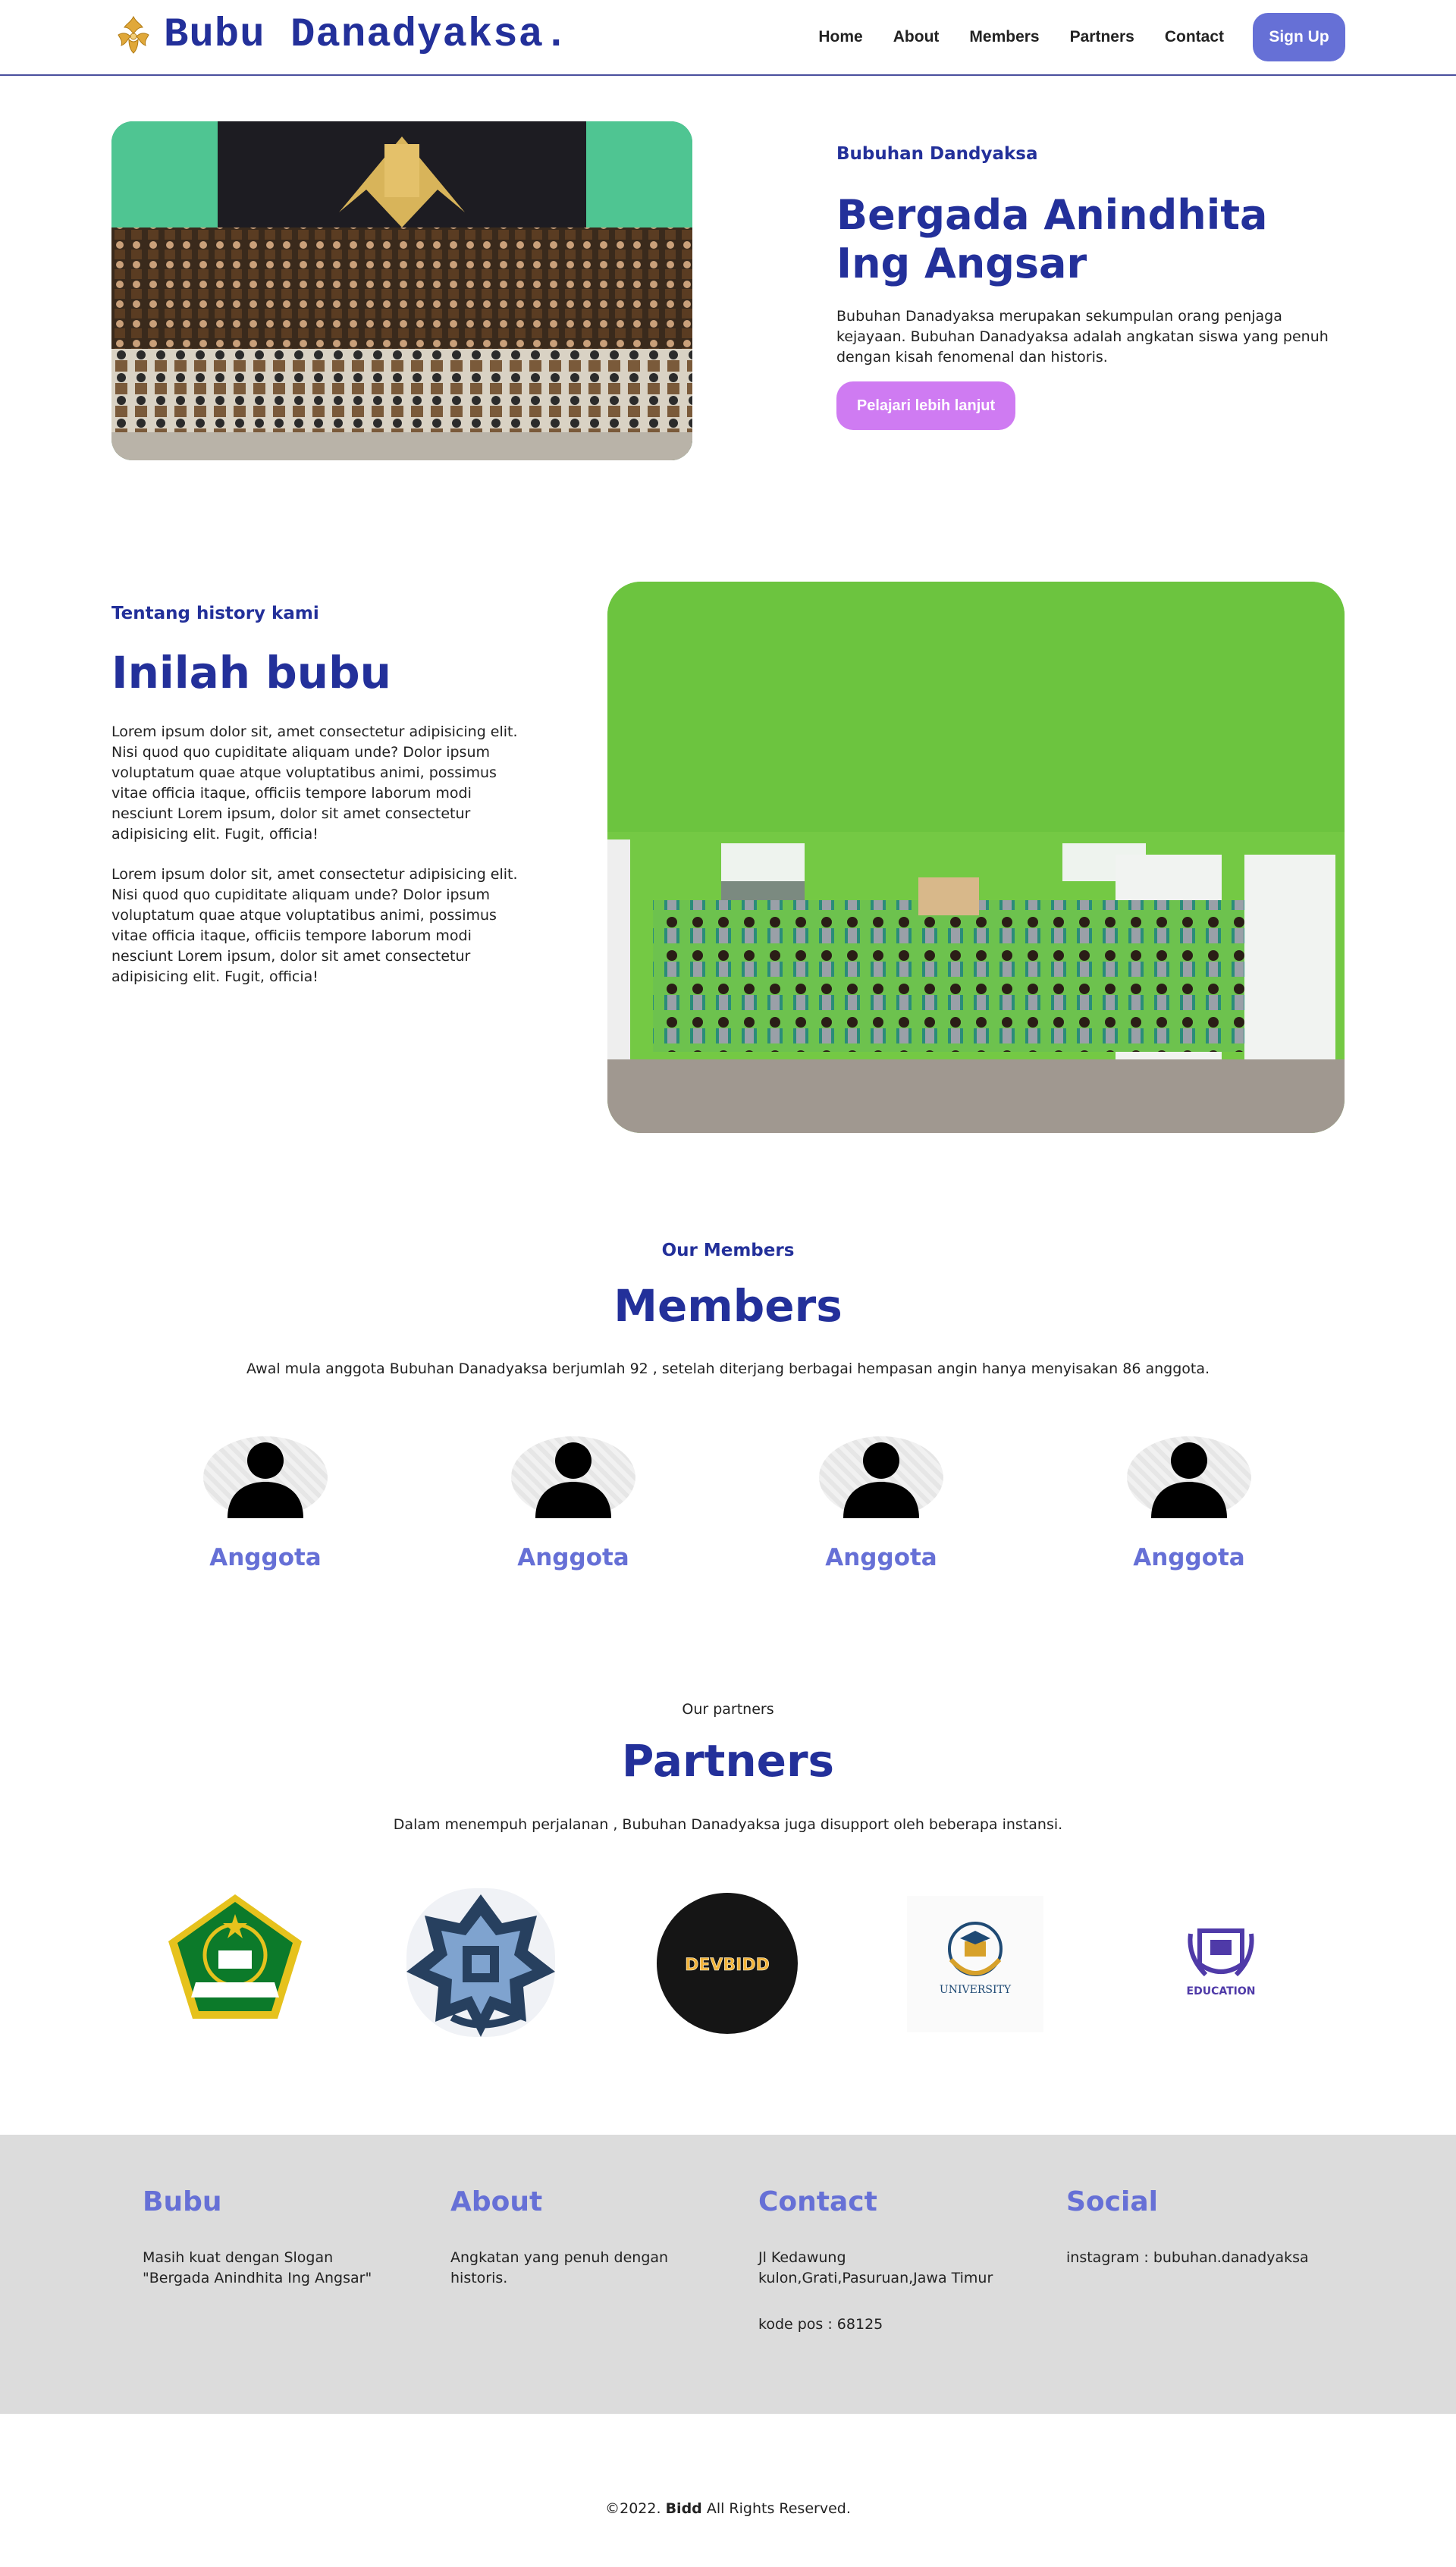  Describe the element at coordinates (925, 406) in the screenshot. I see `learn-more-button: Pelajari lebih lanjut` at that location.